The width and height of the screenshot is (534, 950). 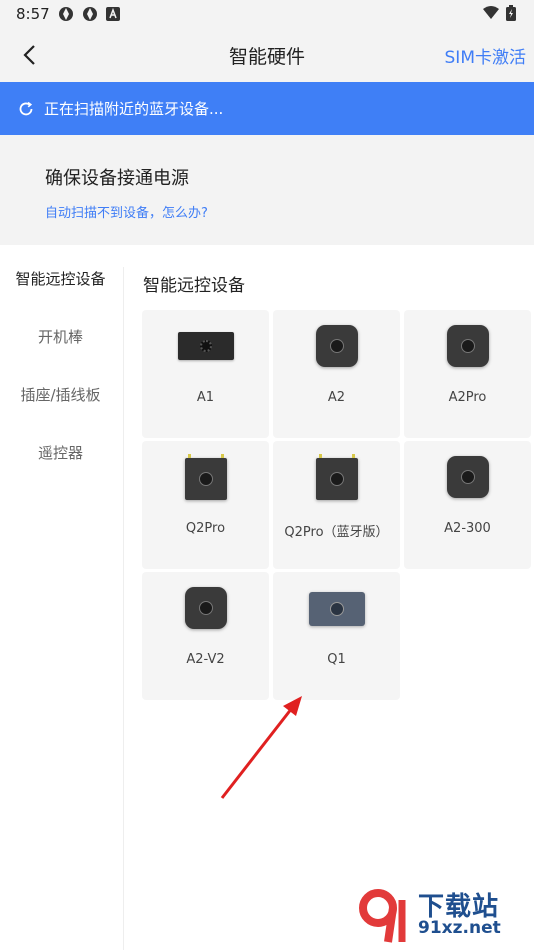 I want to click on nav-bar: 智能硬件 SIM卡激活, so click(x=267, y=55).